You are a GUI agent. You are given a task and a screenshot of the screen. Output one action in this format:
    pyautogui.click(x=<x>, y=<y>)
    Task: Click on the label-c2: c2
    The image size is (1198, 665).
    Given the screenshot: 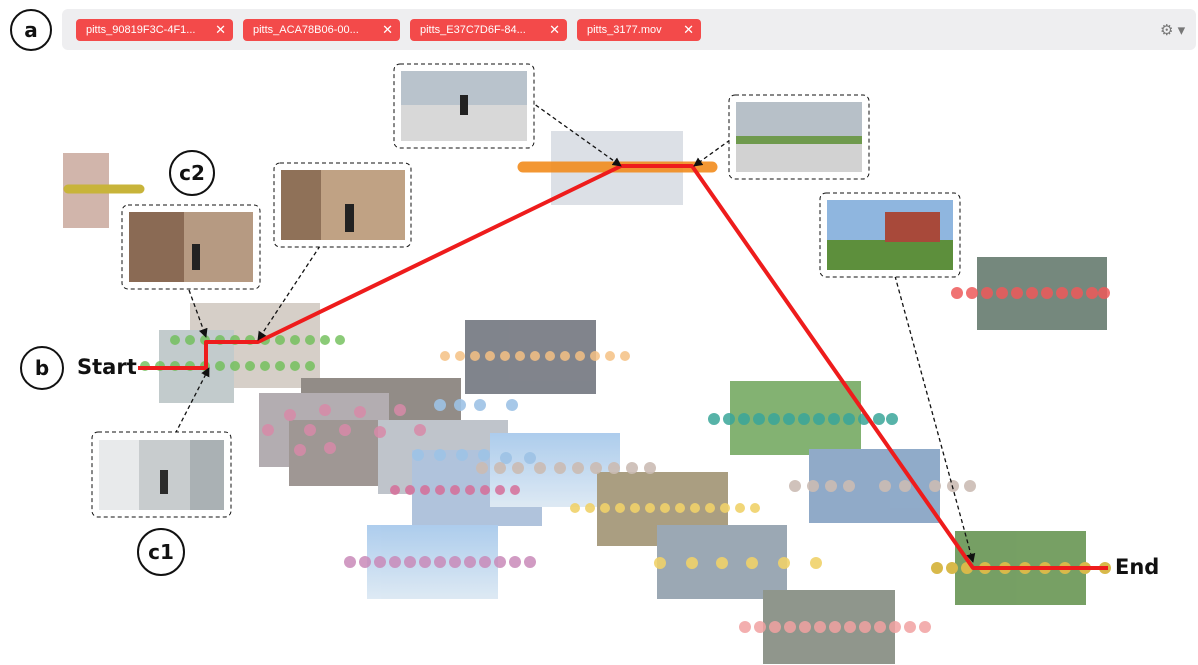 What is the action you would take?
    pyautogui.click(x=192, y=173)
    